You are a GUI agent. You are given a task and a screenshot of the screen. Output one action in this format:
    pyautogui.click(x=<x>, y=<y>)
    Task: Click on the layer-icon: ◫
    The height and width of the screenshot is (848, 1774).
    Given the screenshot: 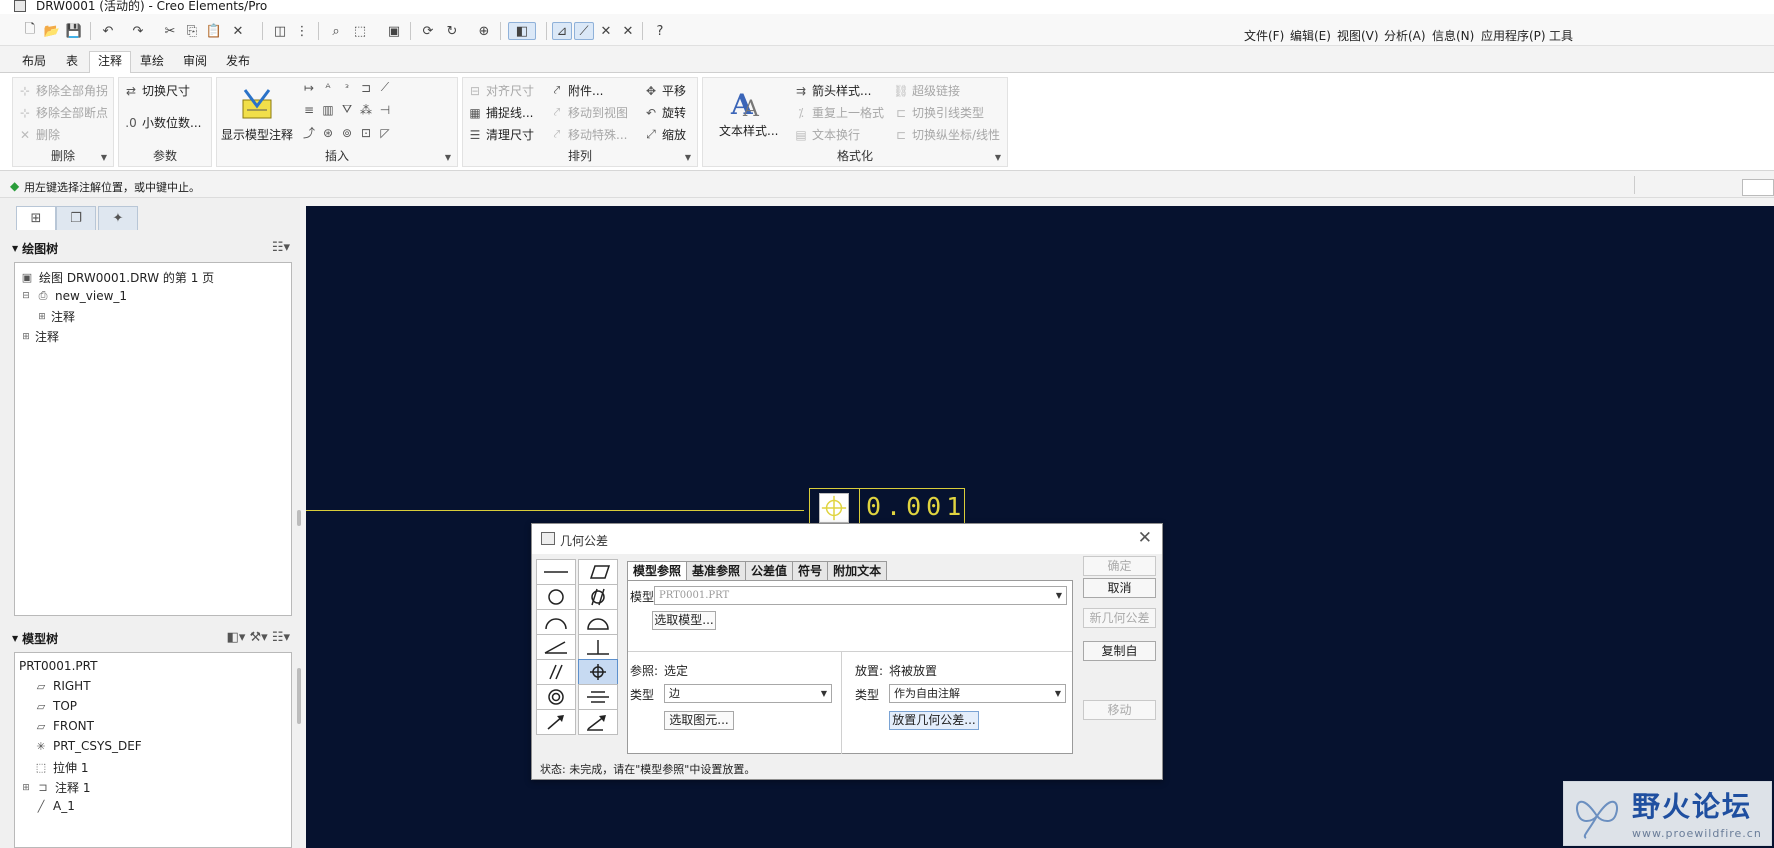 What is the action you would take?
    pyautogui.click(x=280, y=31)
    